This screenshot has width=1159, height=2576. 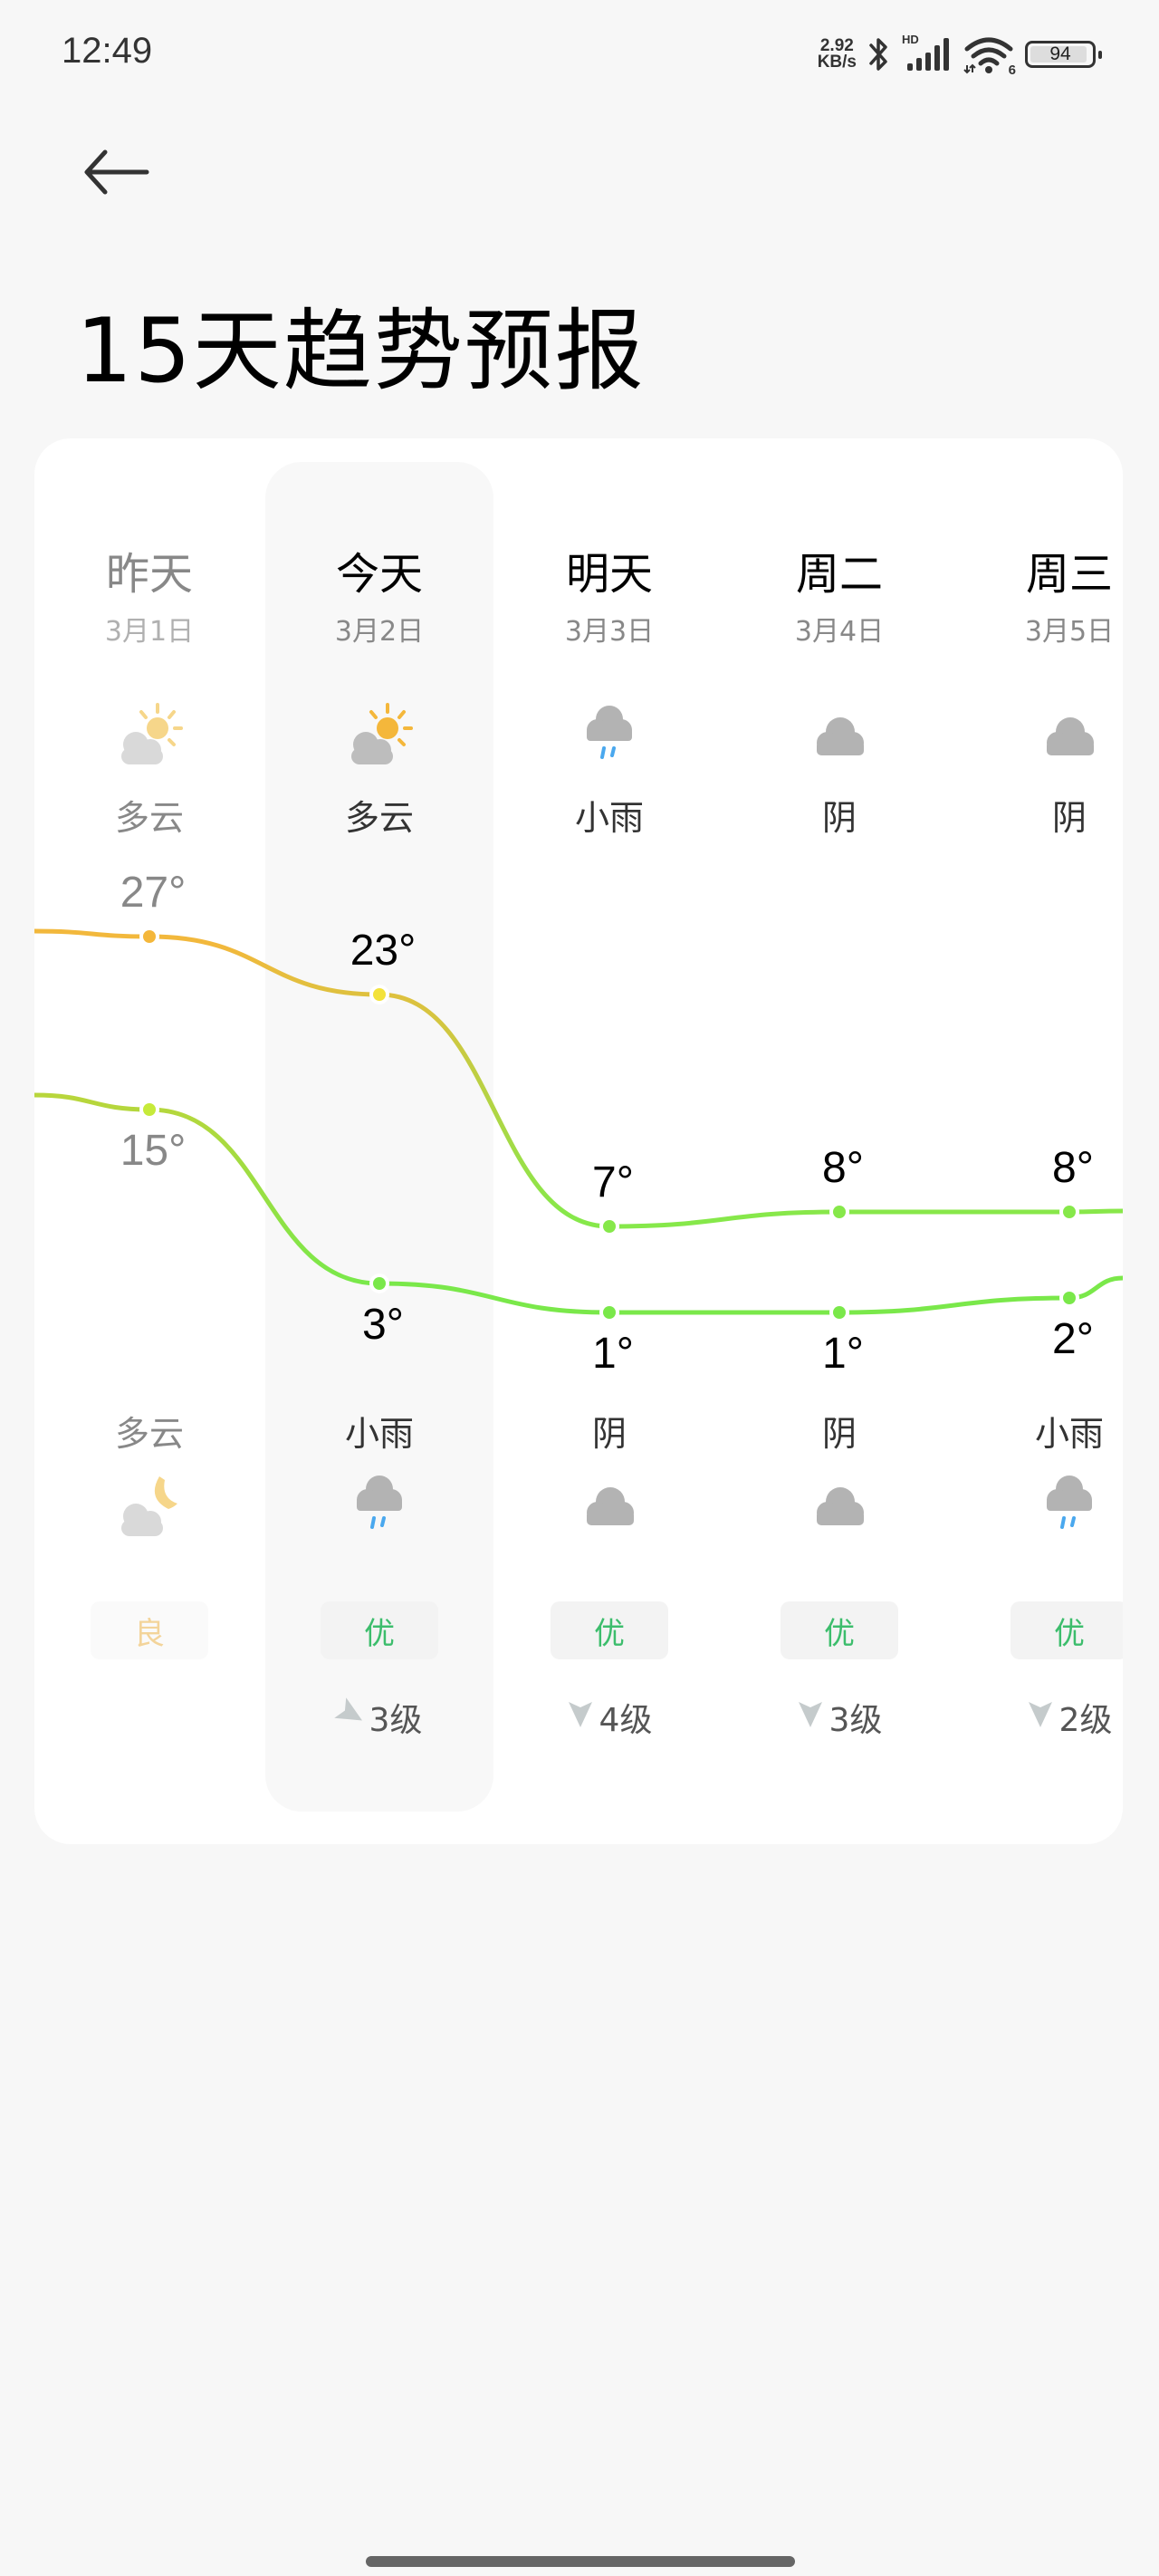 What do you see at coordinates (609, 574) in the screenshot?
I see `day-name: 明天` at bounding box center [609, 574].